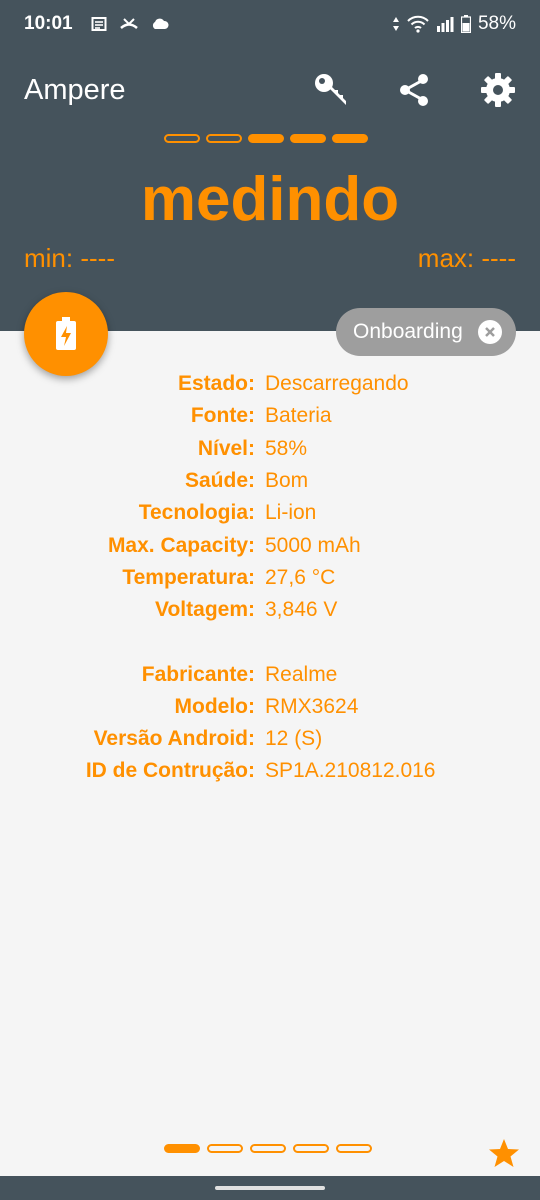 This screenshot has height=1200, width=540. What do you see at coordinates (301, 610) in the screenshot?
I see `info-value: 3,846 V` at bounding box center [301, 610].